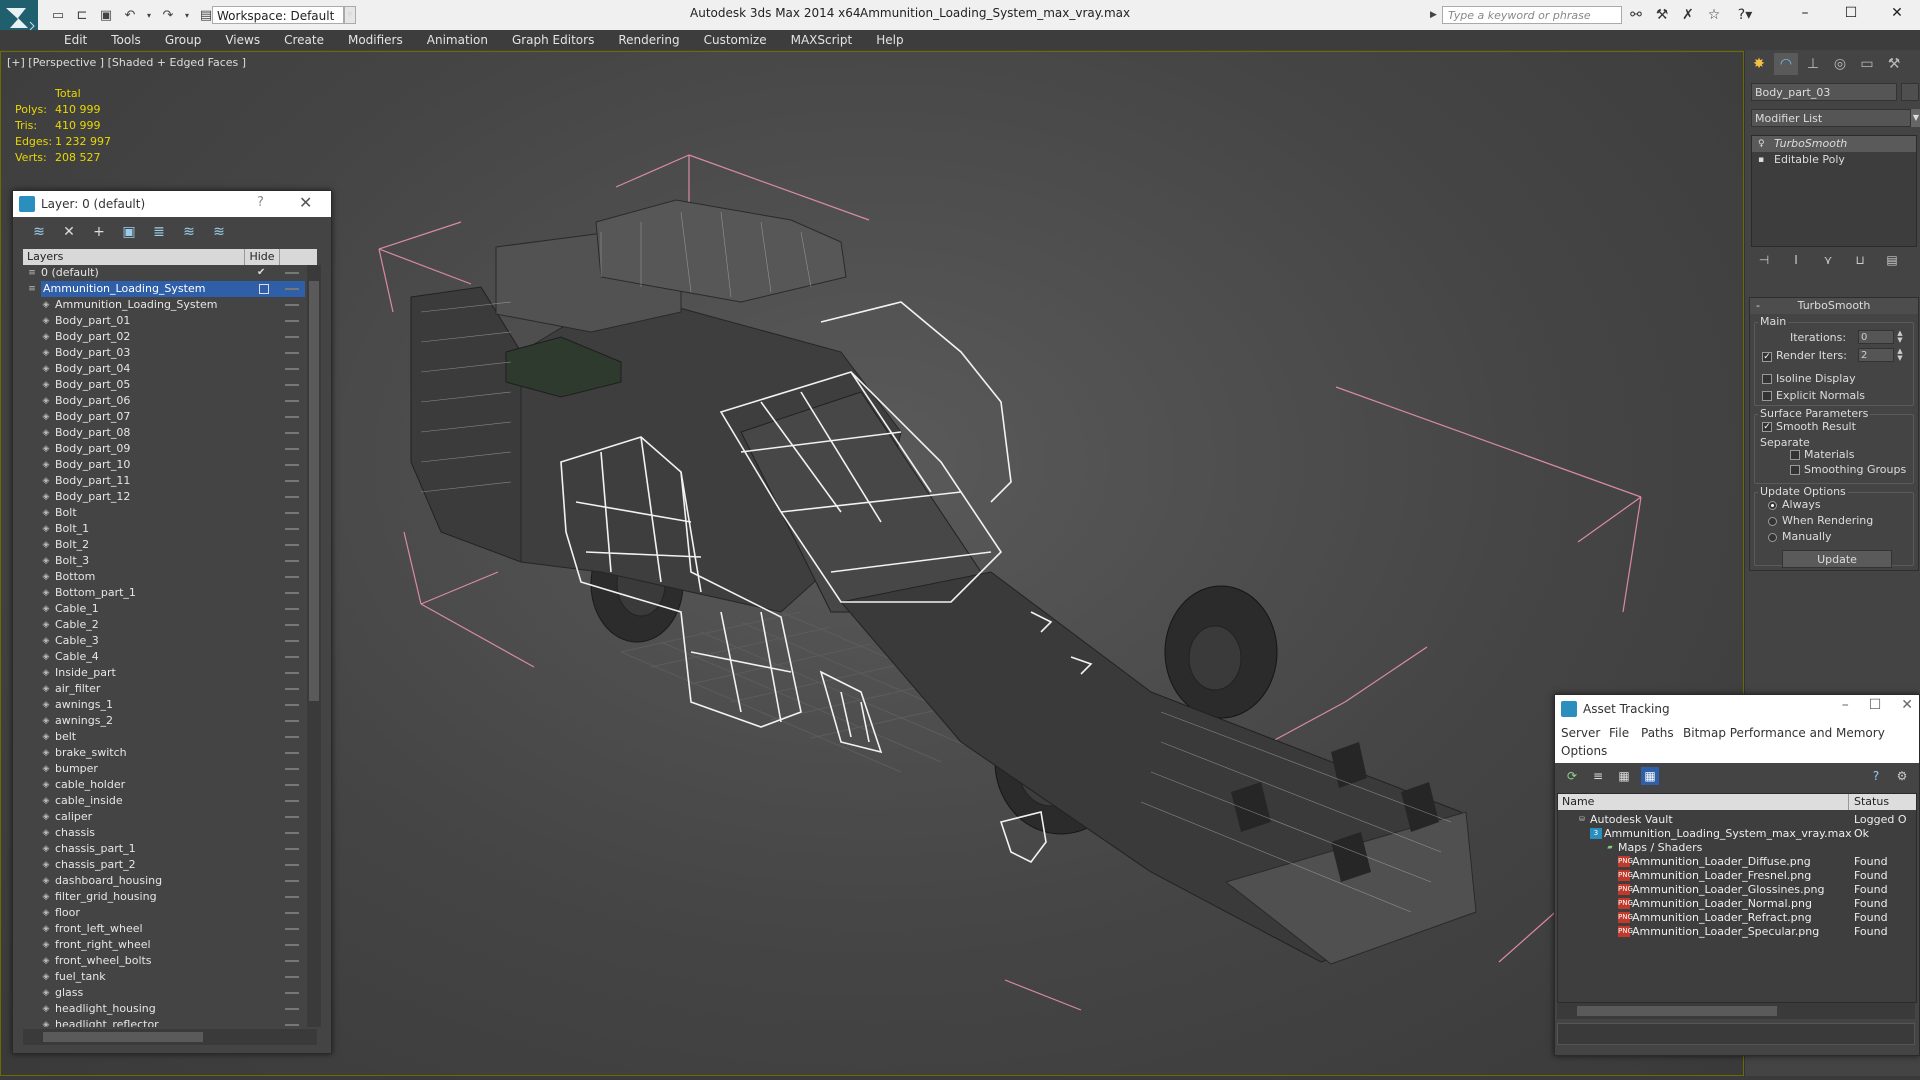 The height and width of the screenshot is (1080, 1920). What do you see at coordinates (262, 257) in the screenshot?
I see `column-hide: Hide` at bounding box center [262, 257].